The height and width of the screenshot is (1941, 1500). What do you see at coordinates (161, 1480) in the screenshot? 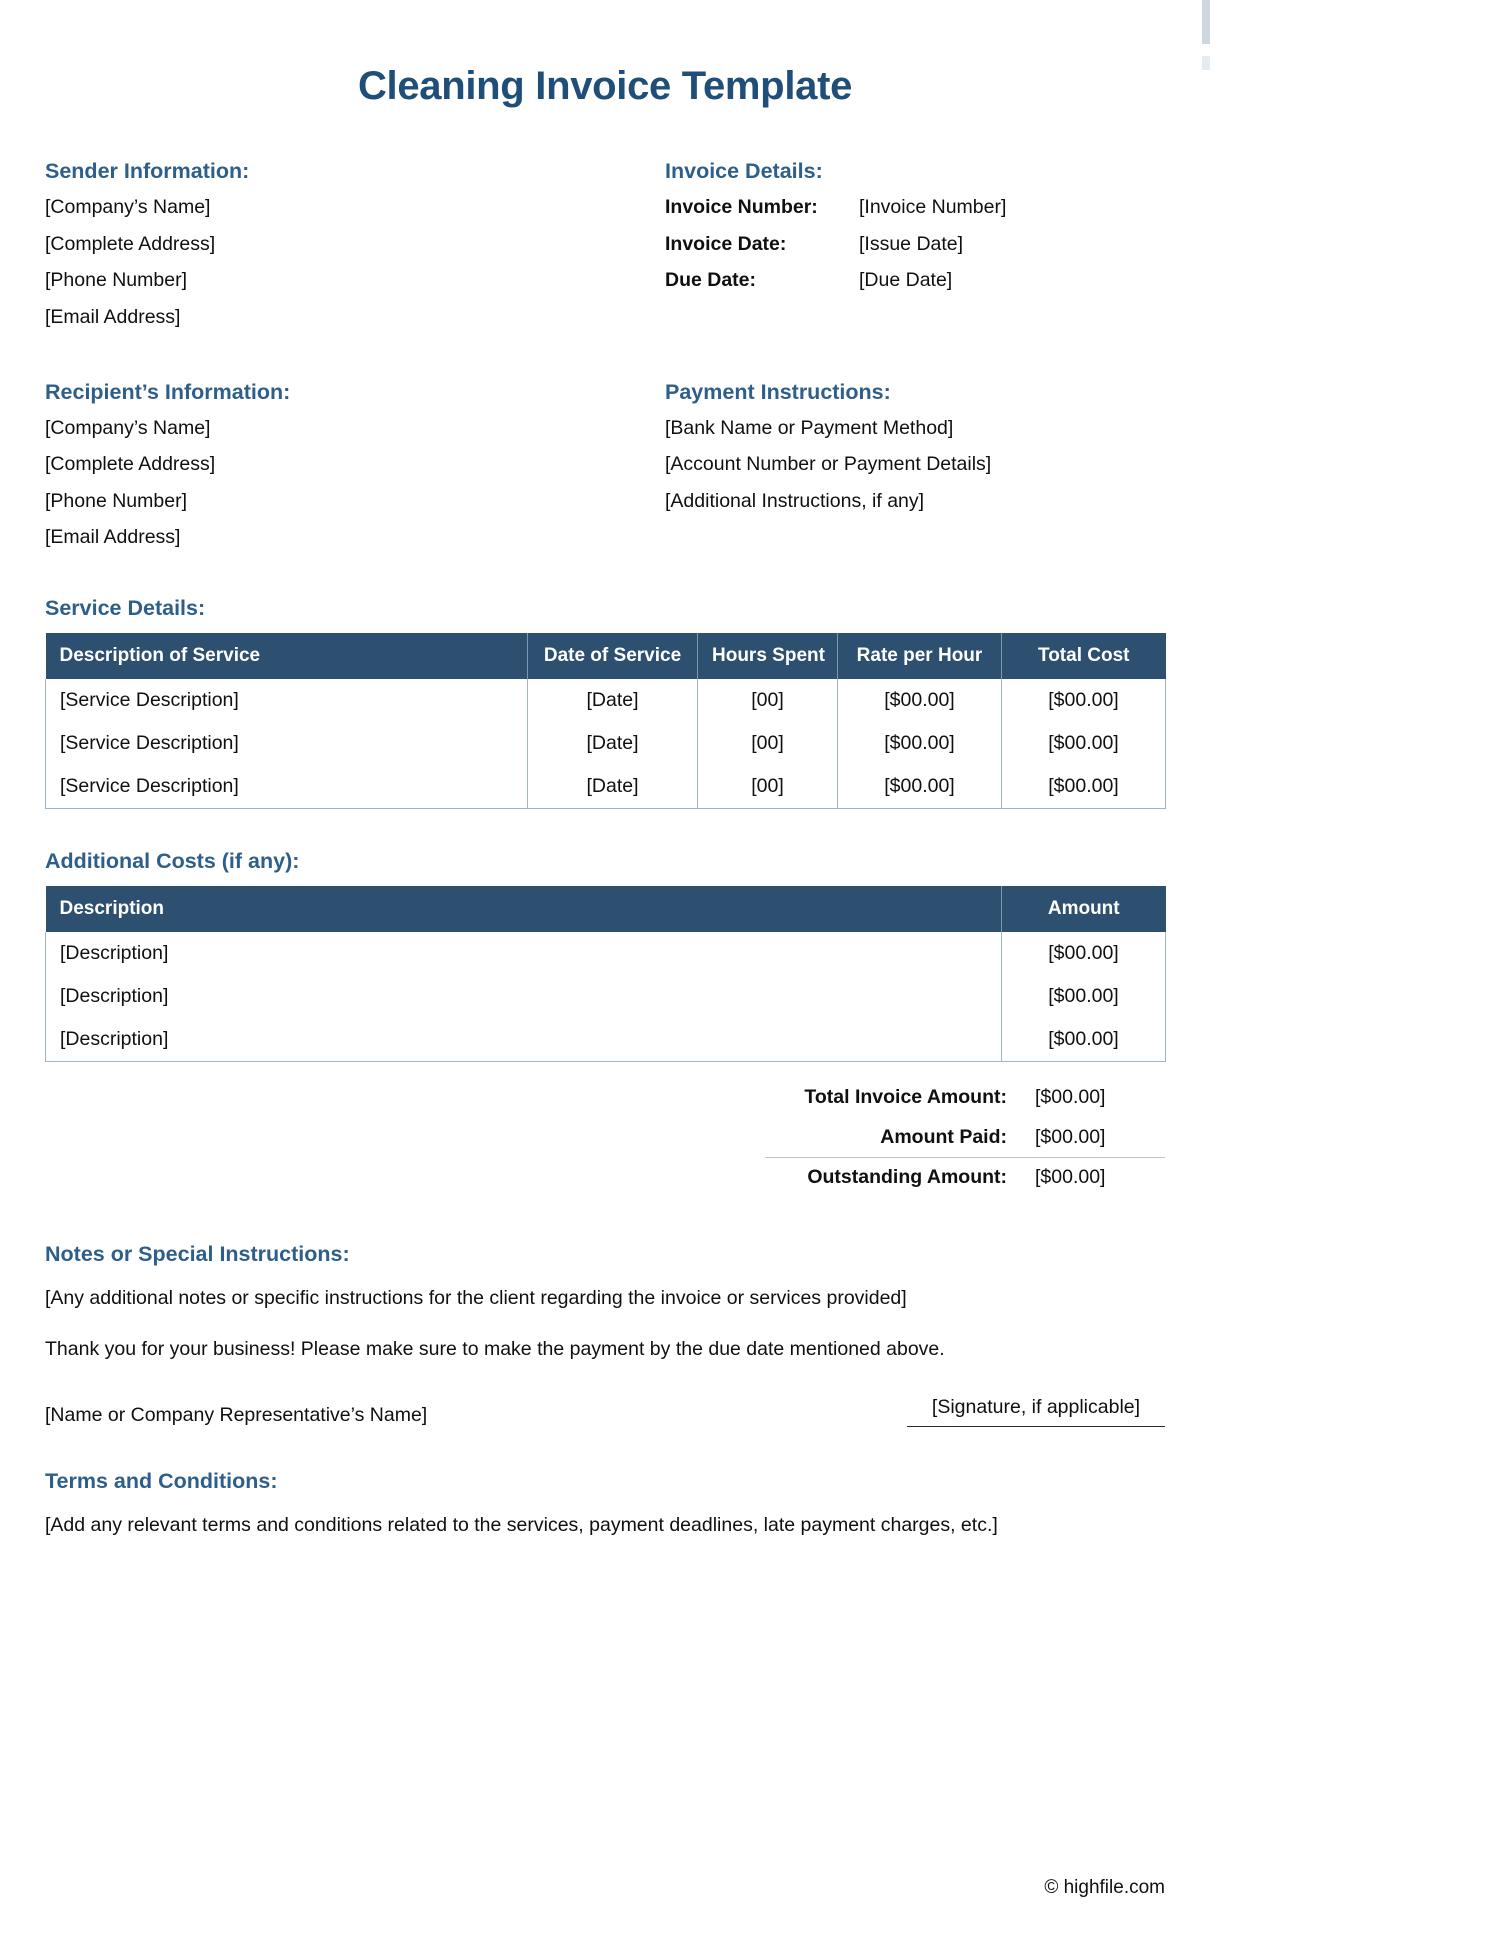
I see `terms-and-conditions-heading: Terms and Conditions:` at bounding box center [161, 1480].